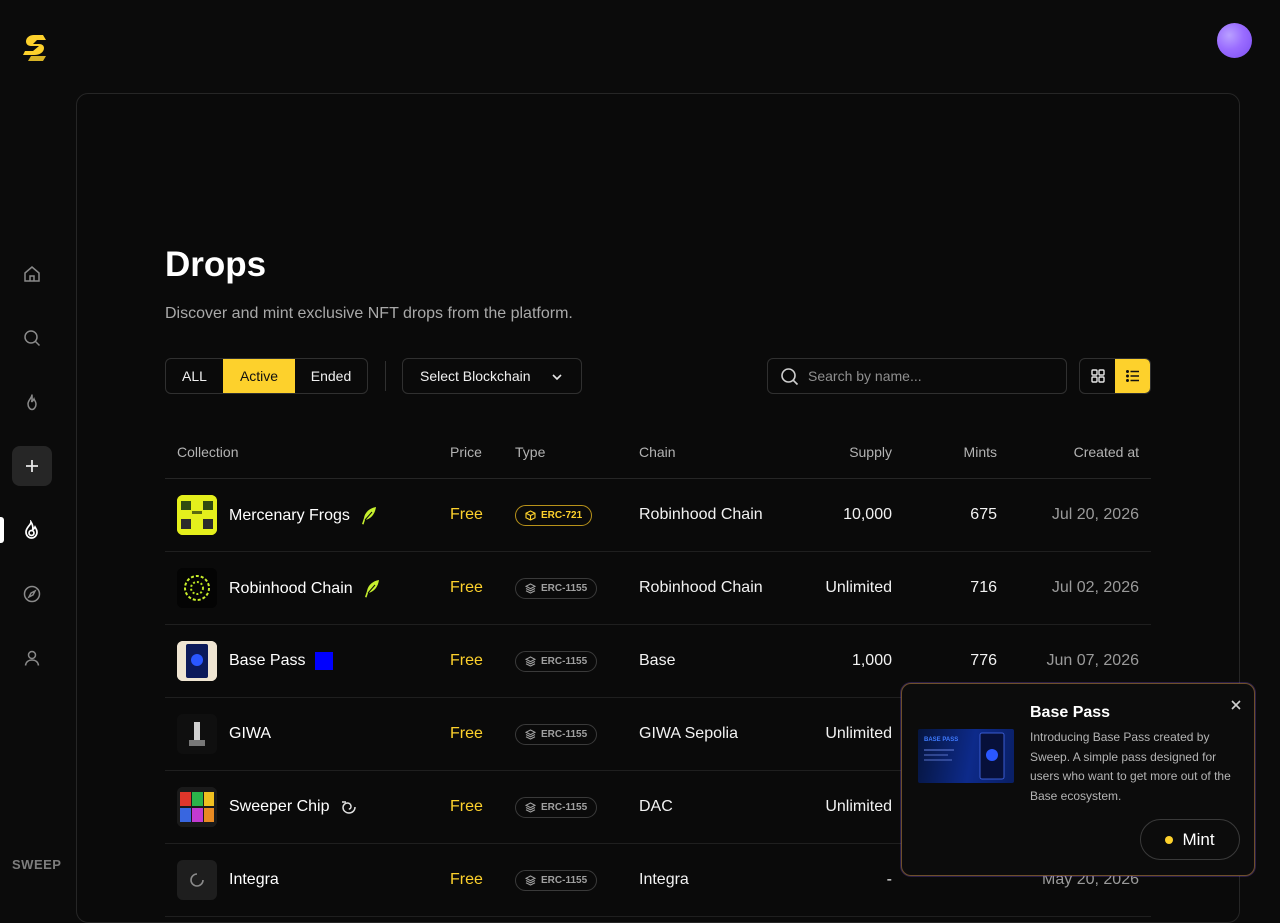 Image resolution: width=1280 pixels, height=923 pixels. I want to click on view-toggle, so click(1115, 376).